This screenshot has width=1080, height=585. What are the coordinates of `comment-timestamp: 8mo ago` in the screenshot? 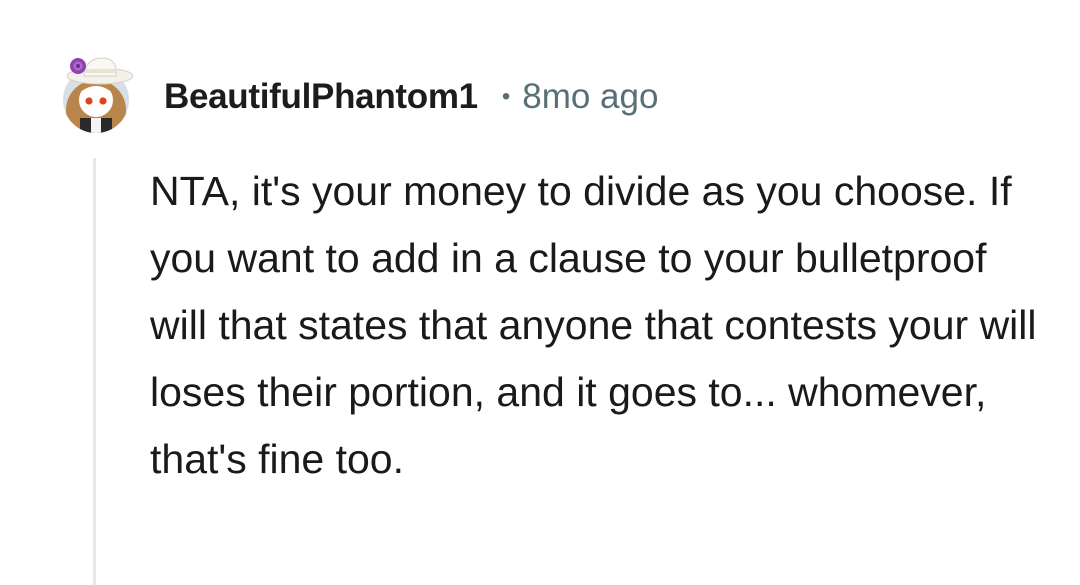 It's located at (590, 97).